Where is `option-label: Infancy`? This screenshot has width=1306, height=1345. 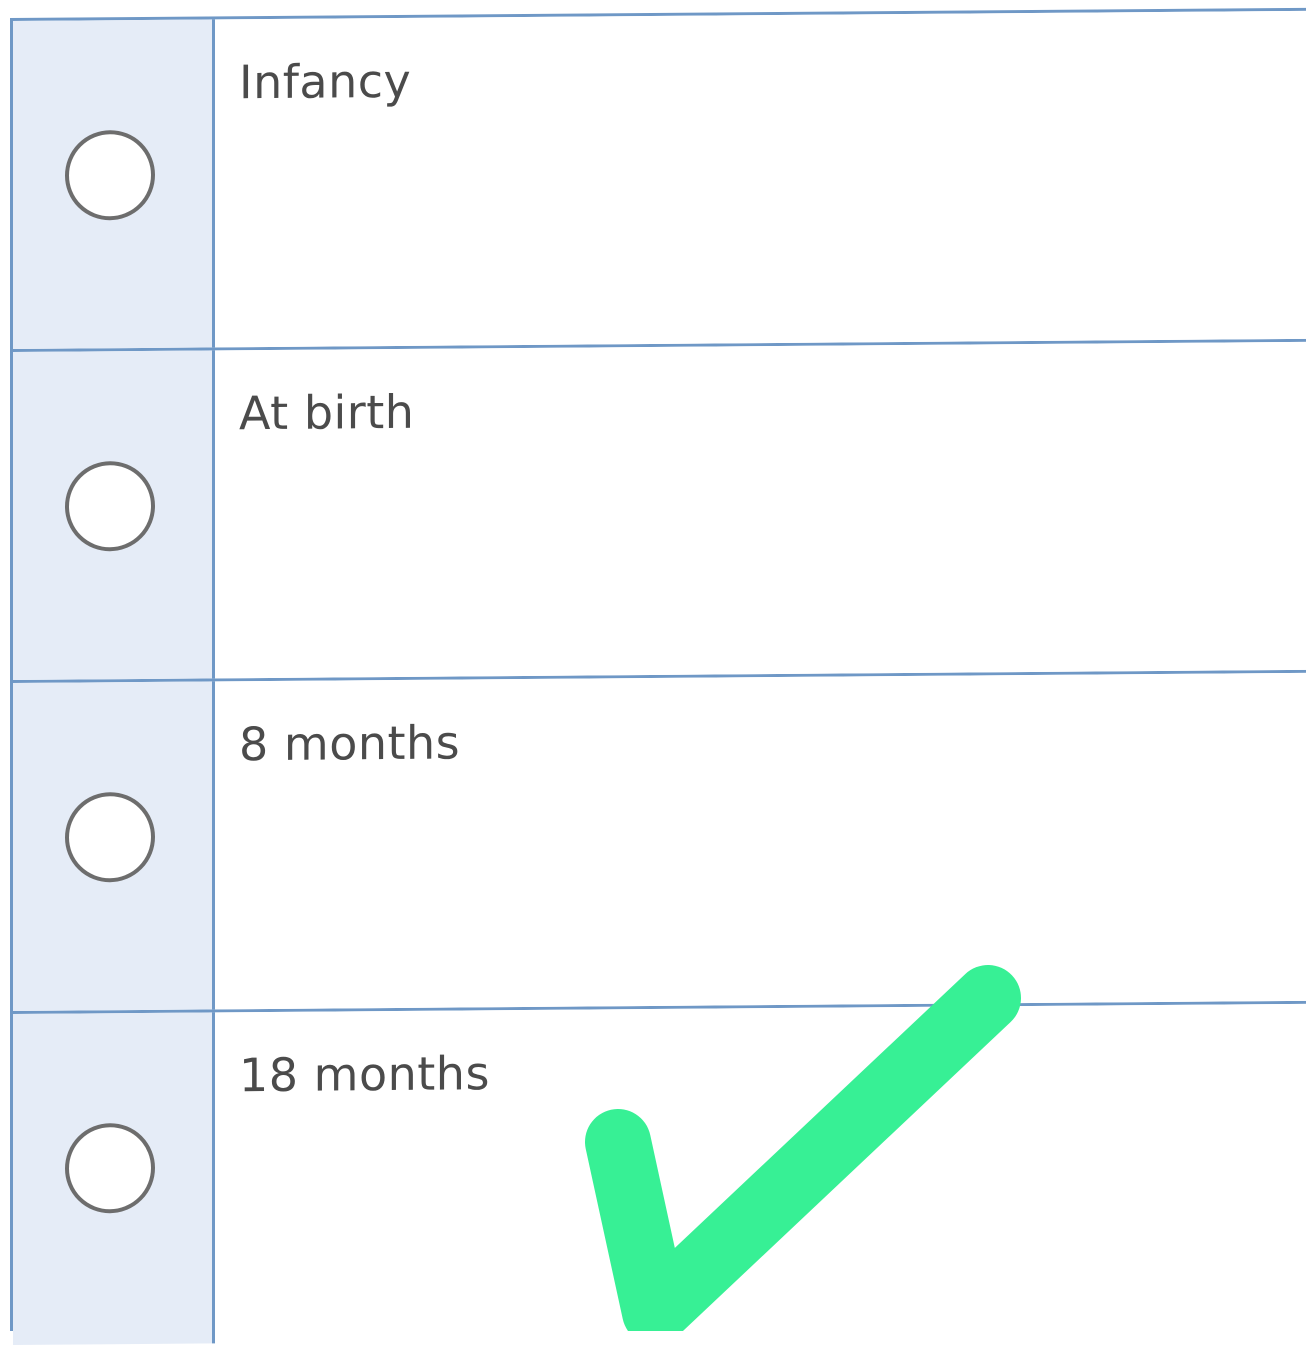
option-label: Infancy is located at coordinates (325, 81).